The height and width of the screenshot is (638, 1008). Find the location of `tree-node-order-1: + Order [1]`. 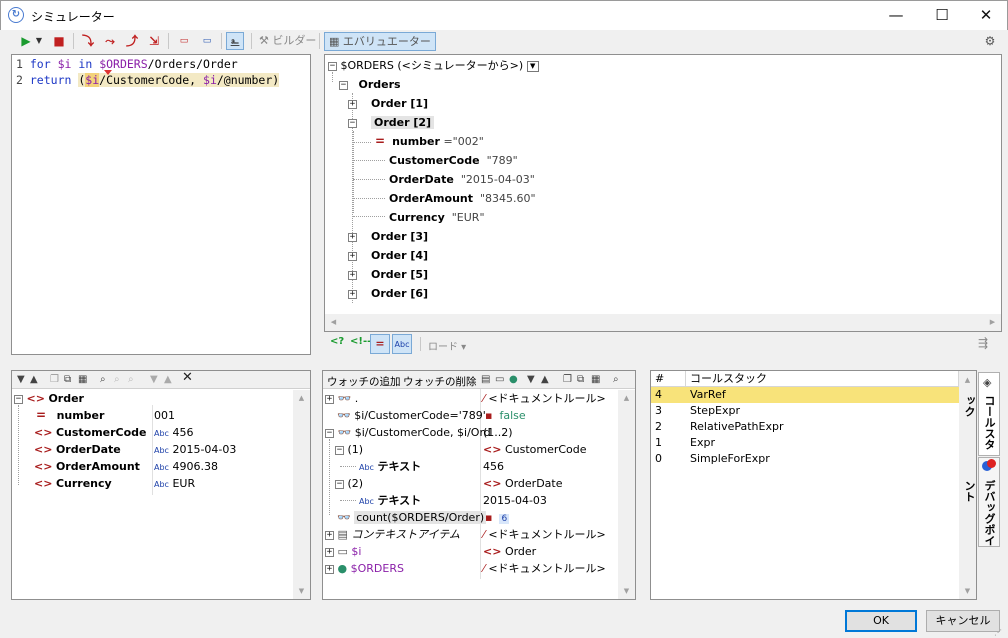

tree-node-order-1: + Order [1] is located at coordinates (388, 103).